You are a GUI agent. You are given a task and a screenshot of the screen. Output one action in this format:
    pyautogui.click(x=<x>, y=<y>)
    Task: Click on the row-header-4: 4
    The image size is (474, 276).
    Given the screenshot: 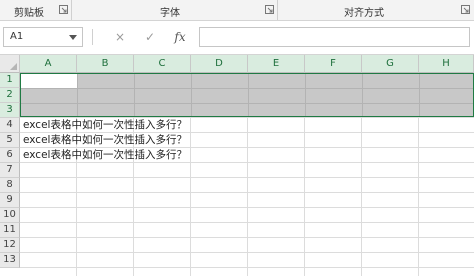 What is the action you would take?
    pyautogui.click(x=10, y=125)
    